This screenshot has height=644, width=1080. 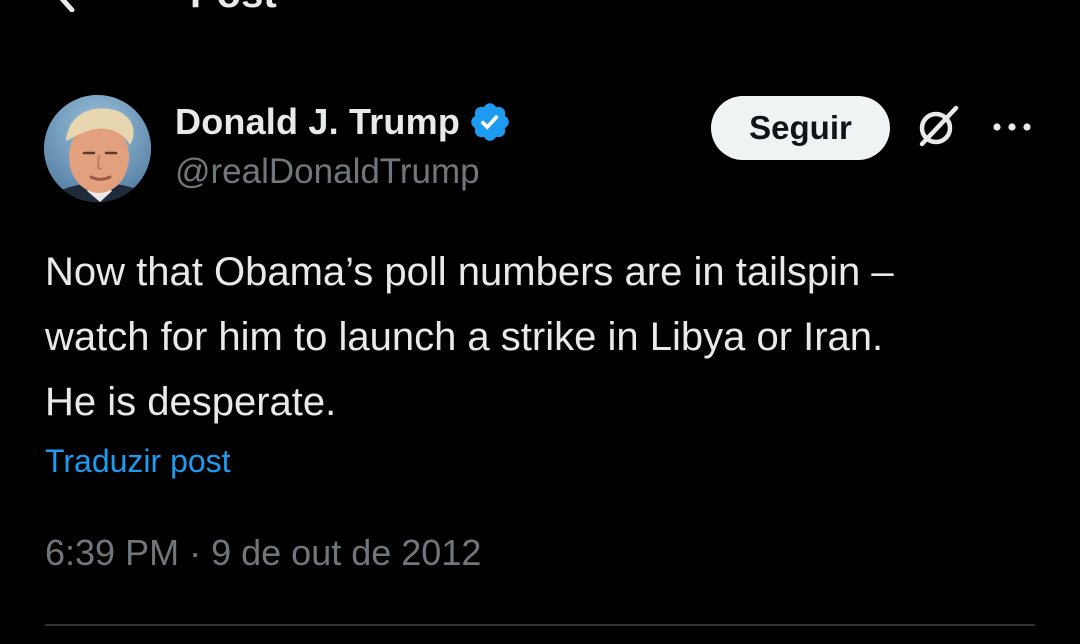 I want to click on author-name-row: Donald J. Trump, so click(x=343, y=122).